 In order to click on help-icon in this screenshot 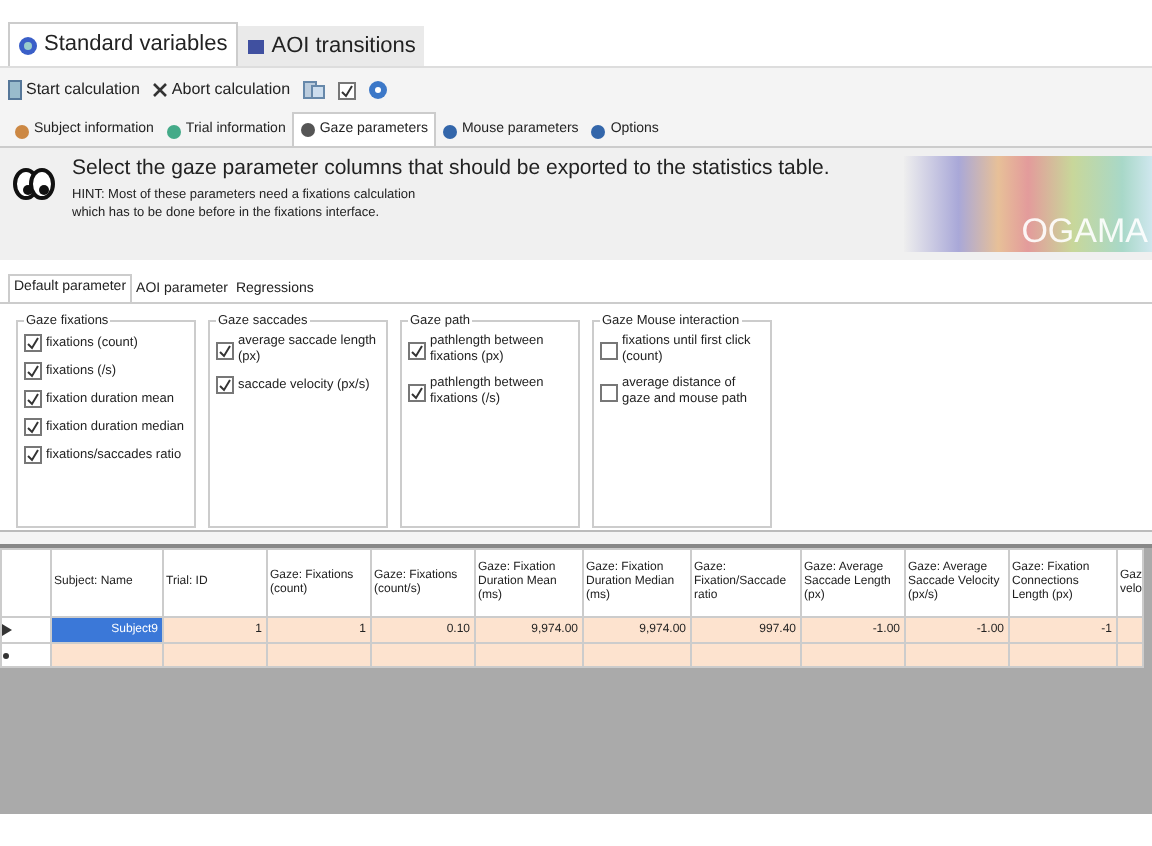, I will do `click(378, 90)`.